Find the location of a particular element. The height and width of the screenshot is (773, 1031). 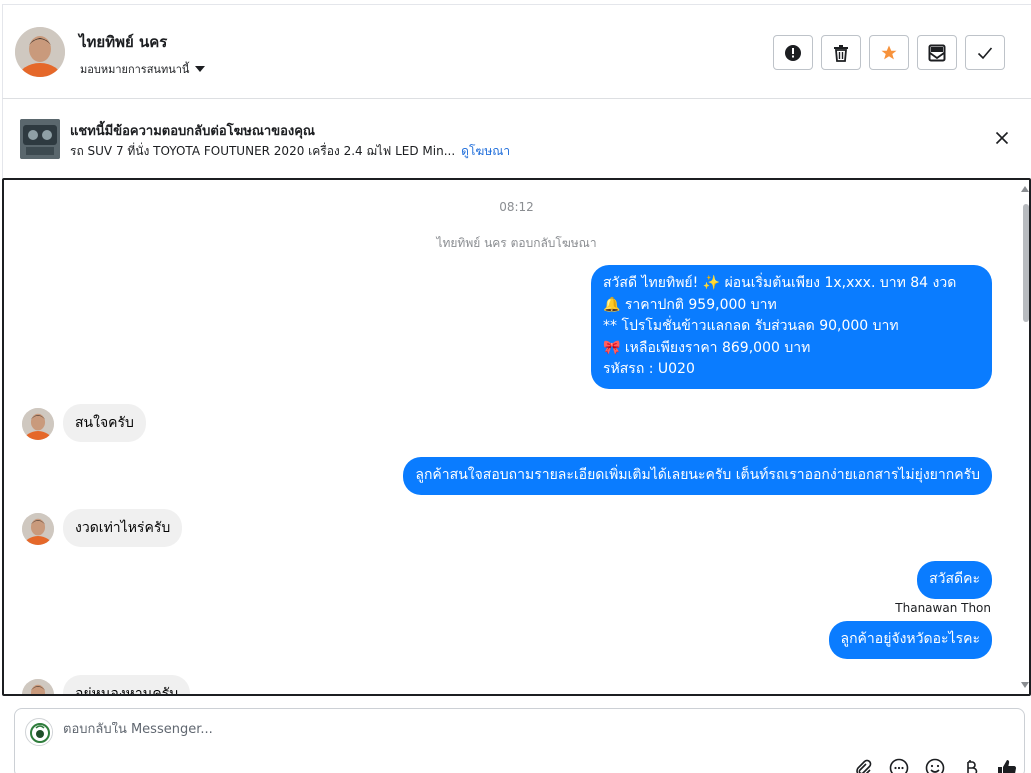

delete-button is located at coordinates (841, 52).